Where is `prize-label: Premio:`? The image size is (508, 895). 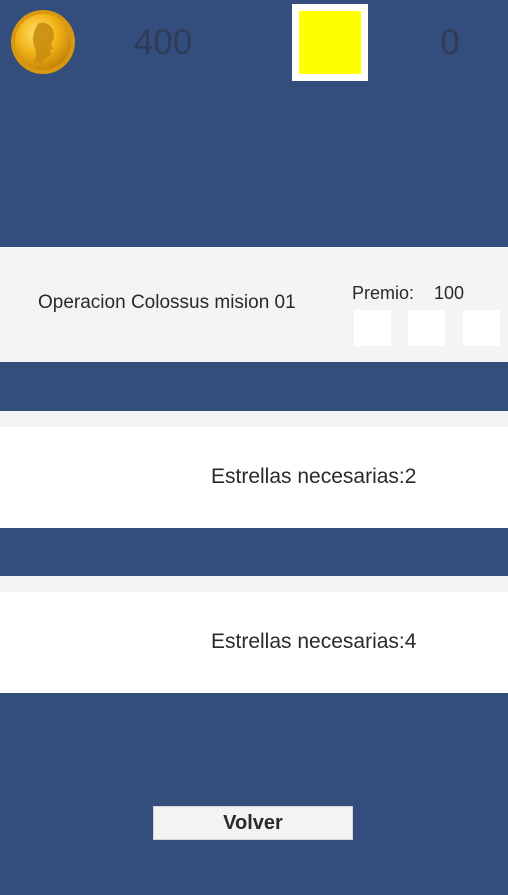
prize-label: Premio: is located at coordinates (383, 293).